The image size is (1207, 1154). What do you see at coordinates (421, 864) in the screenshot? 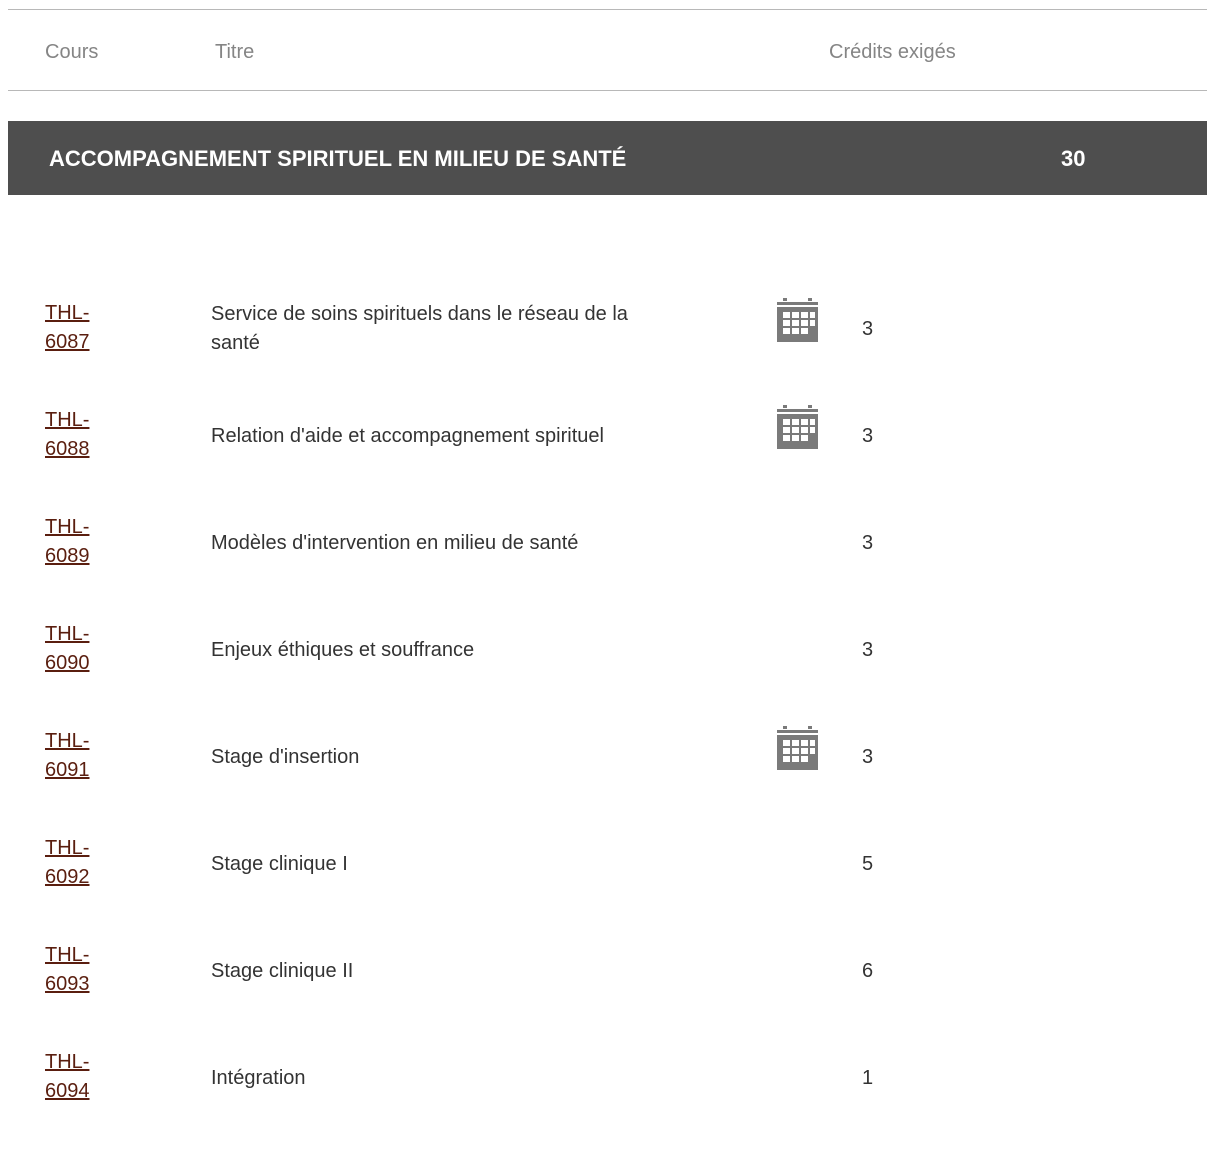
I see `course-title: Stage clinique I` at bounding box center [421, 864].